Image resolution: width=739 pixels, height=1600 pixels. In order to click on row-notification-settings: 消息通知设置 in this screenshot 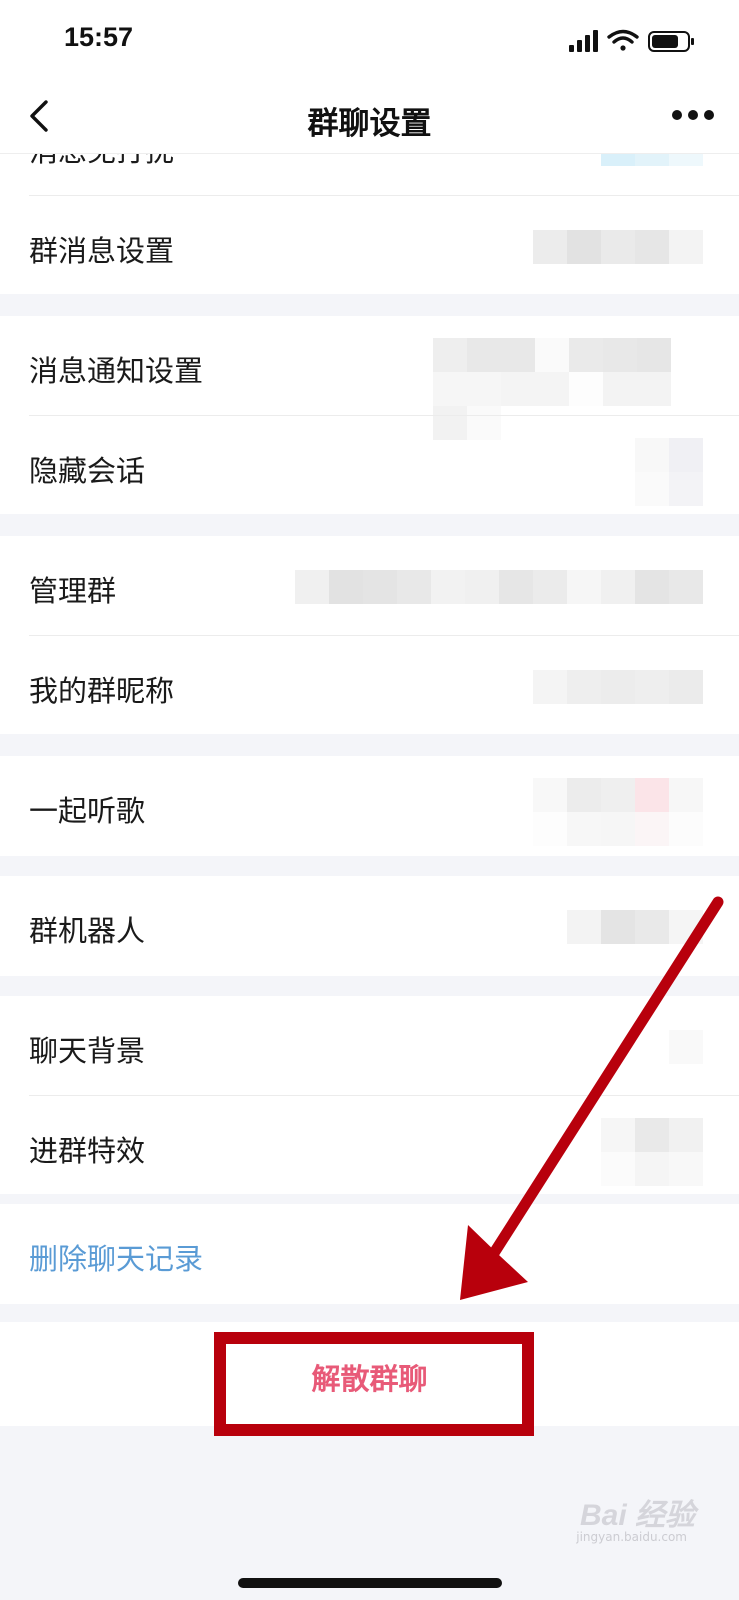, I will do `click(369, 378)`.